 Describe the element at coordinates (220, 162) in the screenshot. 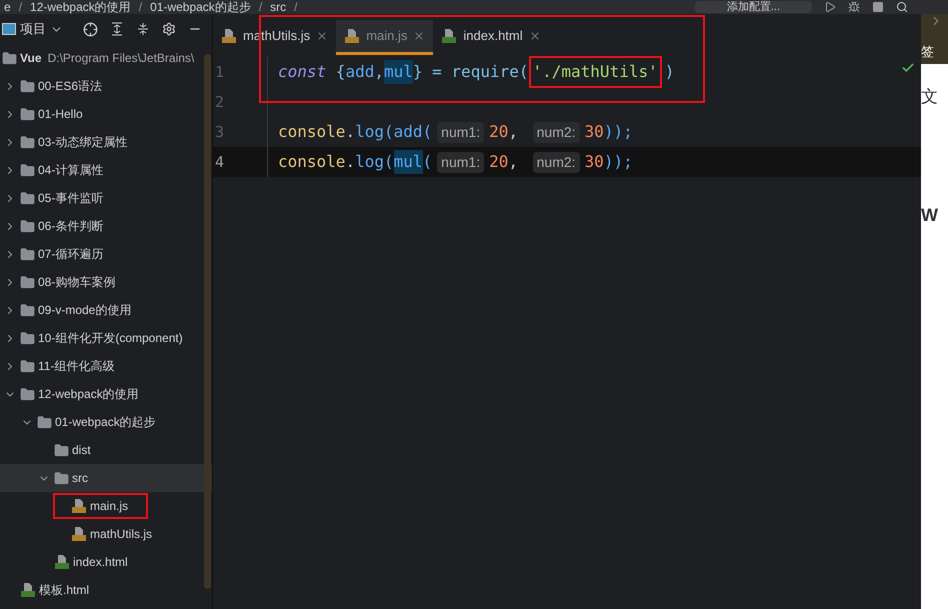

I see `line-number: 4` at that location.